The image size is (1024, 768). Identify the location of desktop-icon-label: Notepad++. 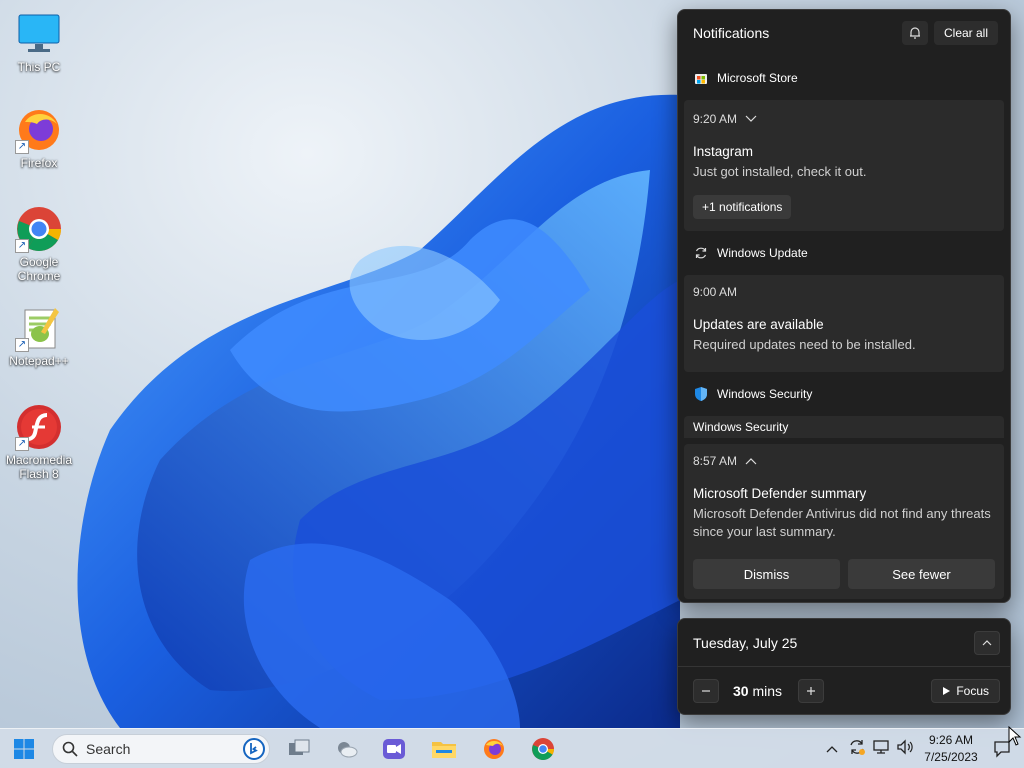
(39, 361).